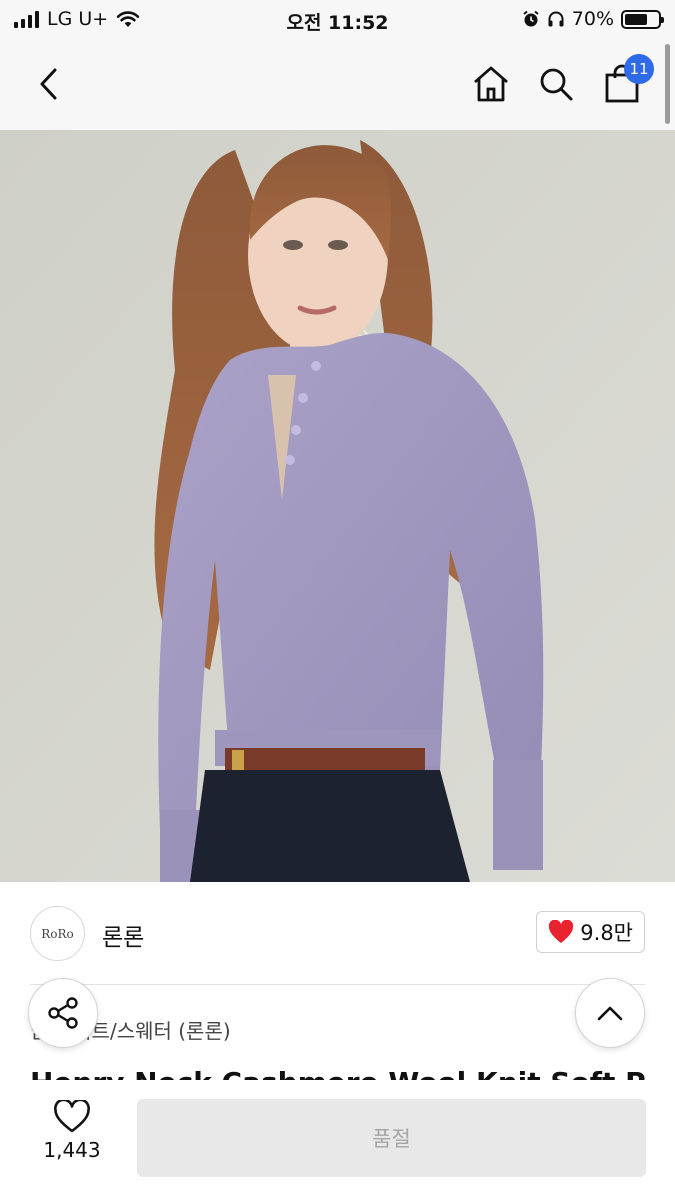  What do you see at coordinates (561, 931) in the screenshot?
I see `heart-filled-icon` at bounding box center [561, 931].